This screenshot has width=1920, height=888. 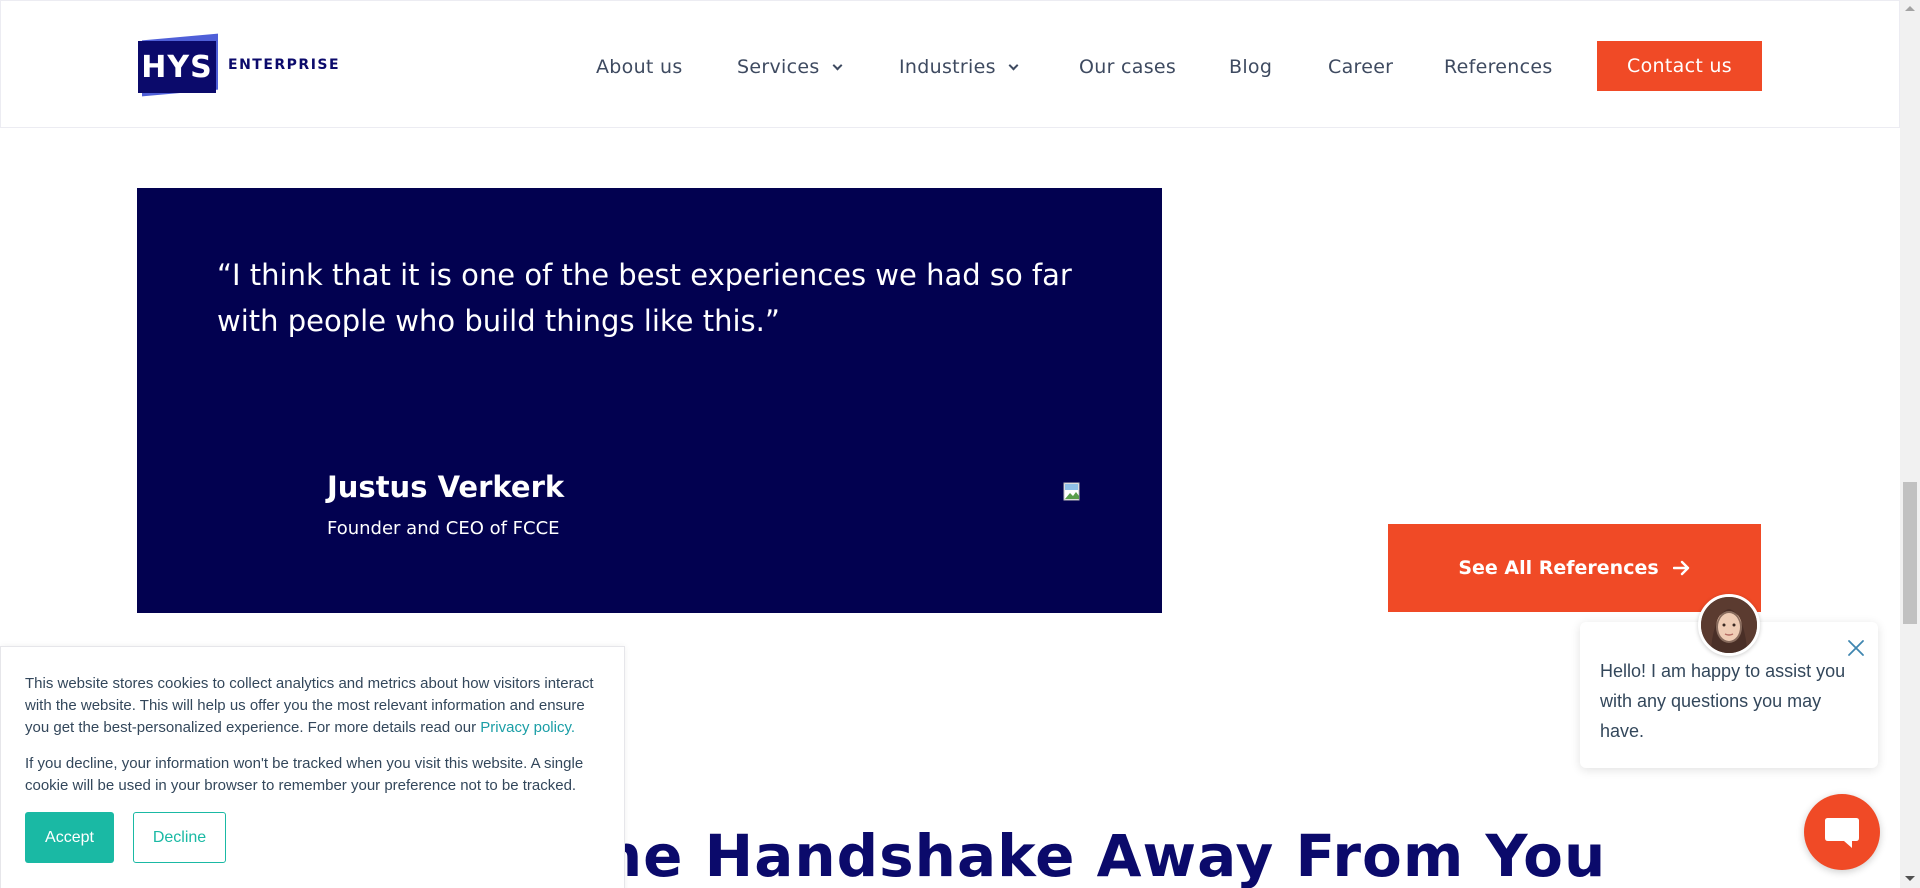 What do you see at coordinates (1127, 67) in the screenshot?
I see `nav-our-cases: Our cases` at bounding box center [1127, 67].